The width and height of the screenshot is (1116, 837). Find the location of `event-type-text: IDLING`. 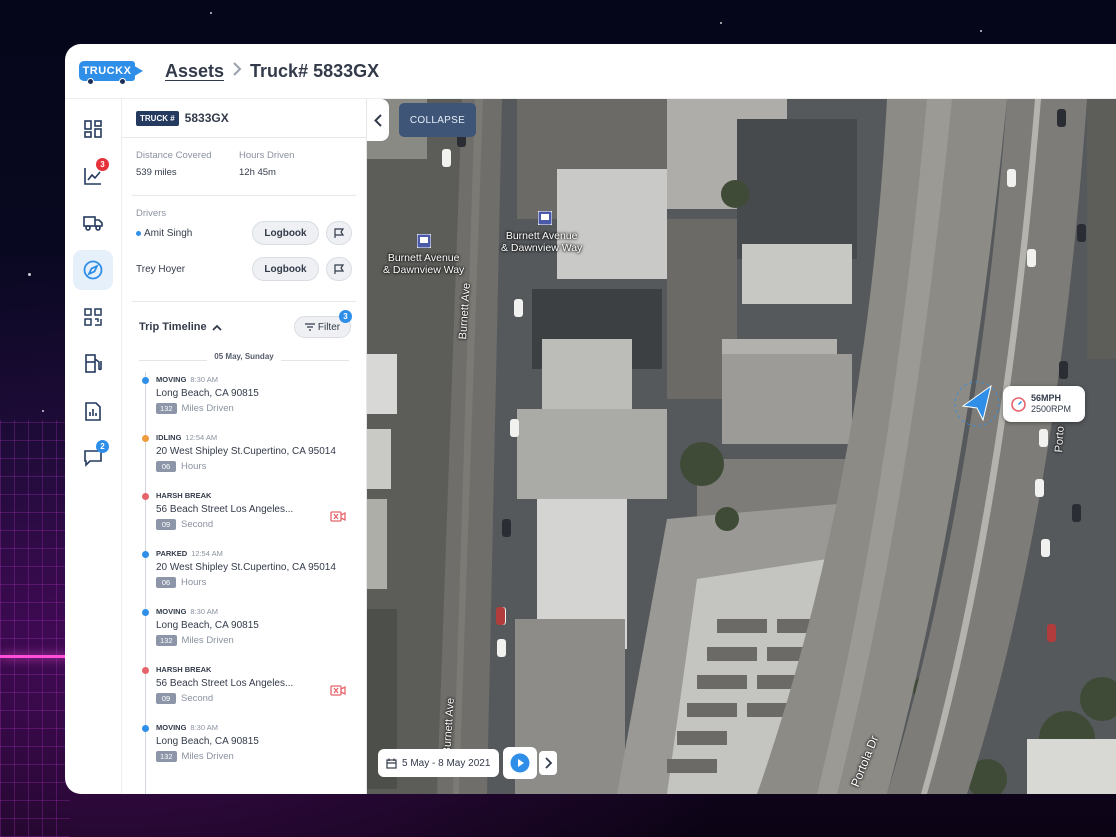

event-type-text: IDLING is located at coordinates (169, 437).